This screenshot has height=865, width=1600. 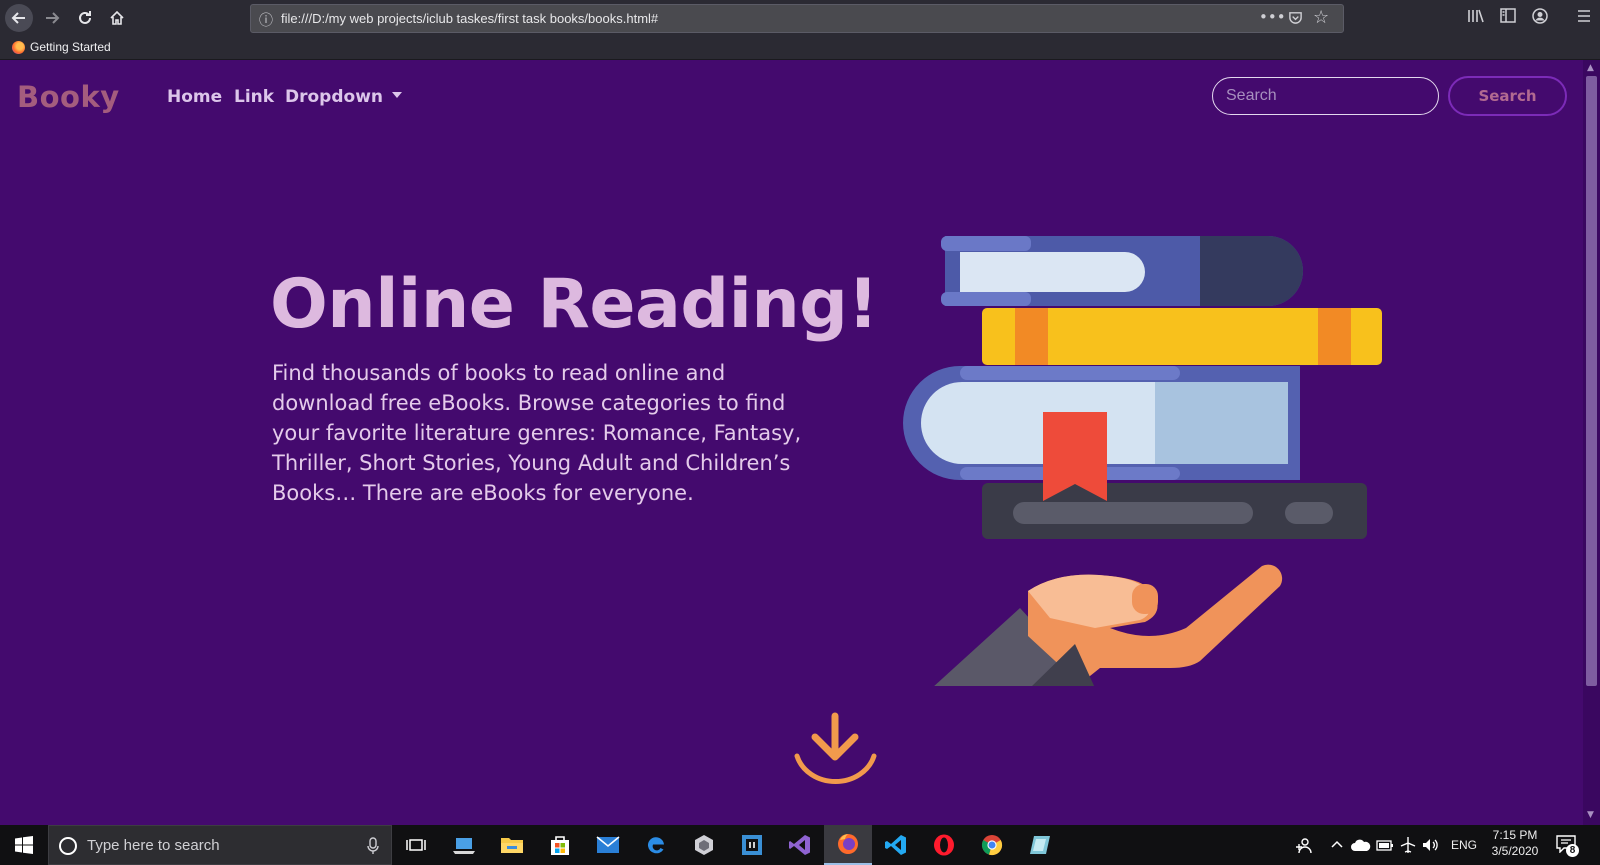 I want to click on back-button, so click(x=19, y=18).